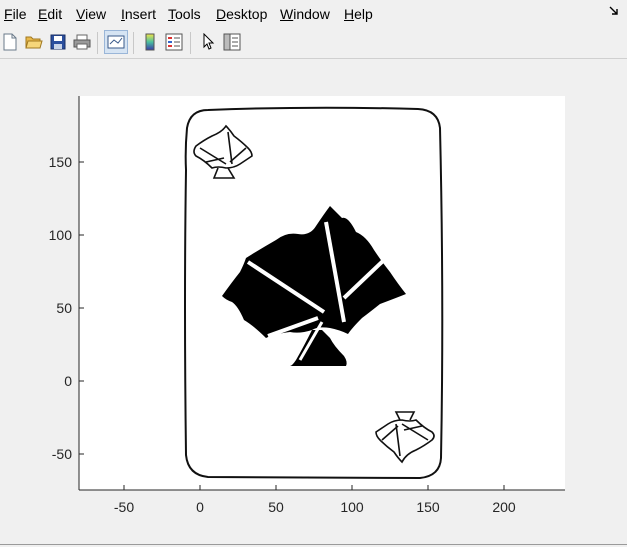 Image resolution: width=627 pixels, height=547 pixels. Describe the element at coordinates (58, 42) in the screenshot. I see `save-icon` at that location.